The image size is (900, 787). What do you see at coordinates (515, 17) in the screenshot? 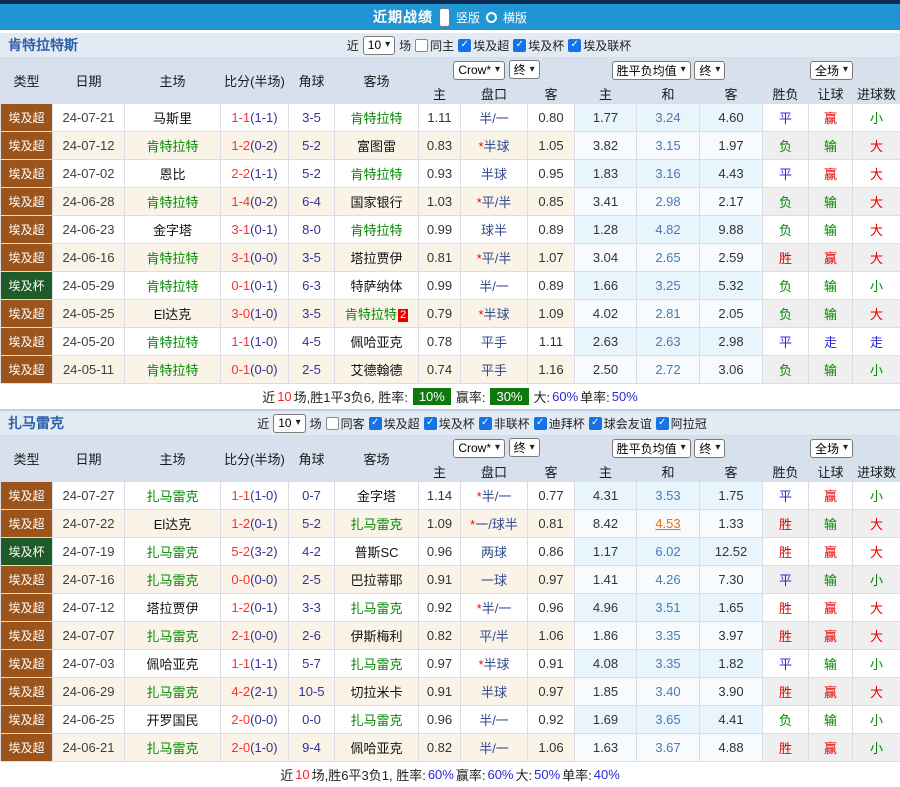
I see `layout-horizontal-label: 横版` at bounding box center [515, 17].